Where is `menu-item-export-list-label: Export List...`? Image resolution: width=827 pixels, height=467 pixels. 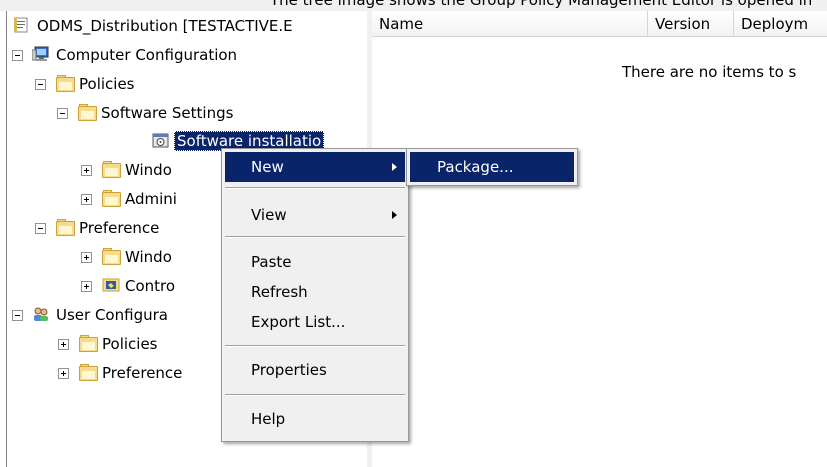
menu-item-export-list-label: Export List... is located at coordinates (298, 322).